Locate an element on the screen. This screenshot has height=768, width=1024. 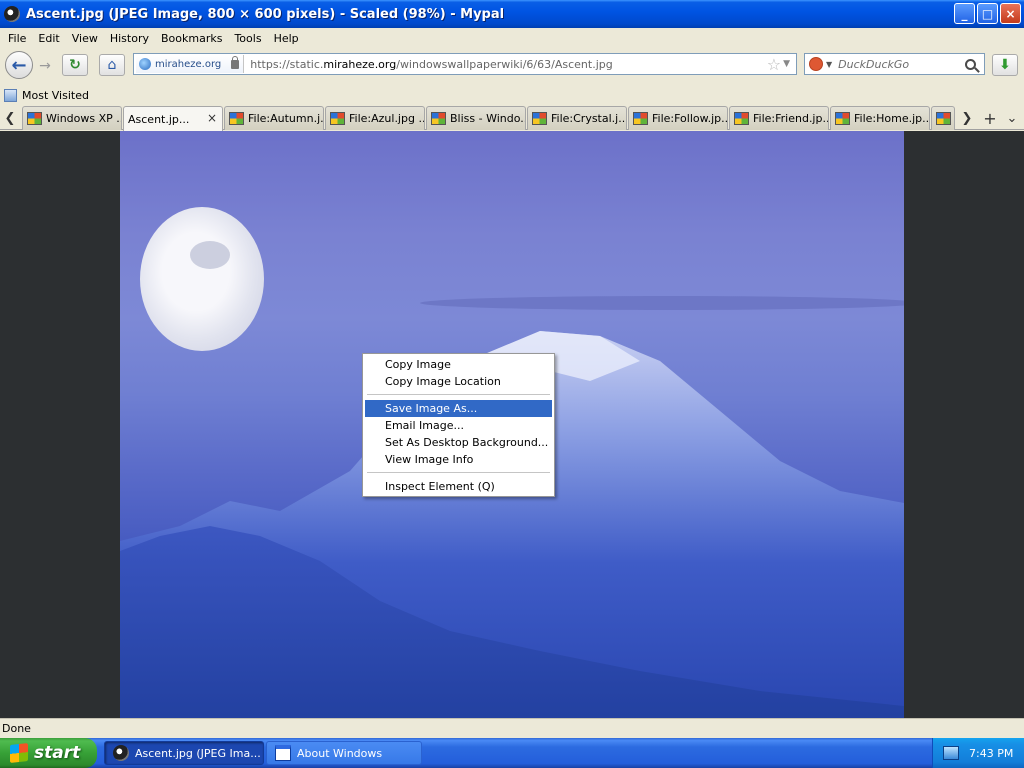
mypal-app-icon is located at coordinates (12, 14).